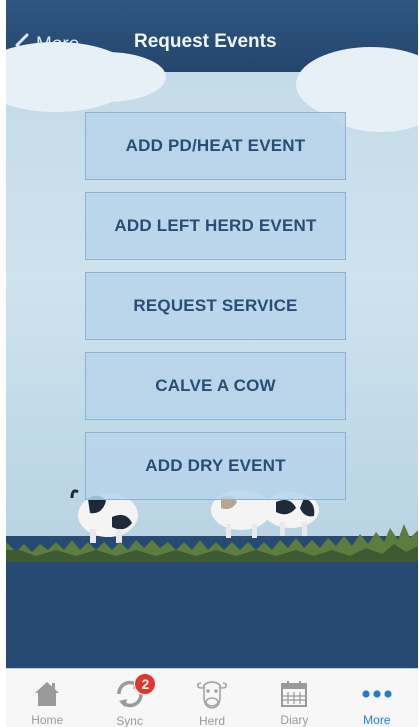 This screenshot has width=419, height=727. What do you see at coordinates (215, 386) in the screenshot?
I see `calve-a-cow-button: CALVE A COW` at bounding box center [215, 386].